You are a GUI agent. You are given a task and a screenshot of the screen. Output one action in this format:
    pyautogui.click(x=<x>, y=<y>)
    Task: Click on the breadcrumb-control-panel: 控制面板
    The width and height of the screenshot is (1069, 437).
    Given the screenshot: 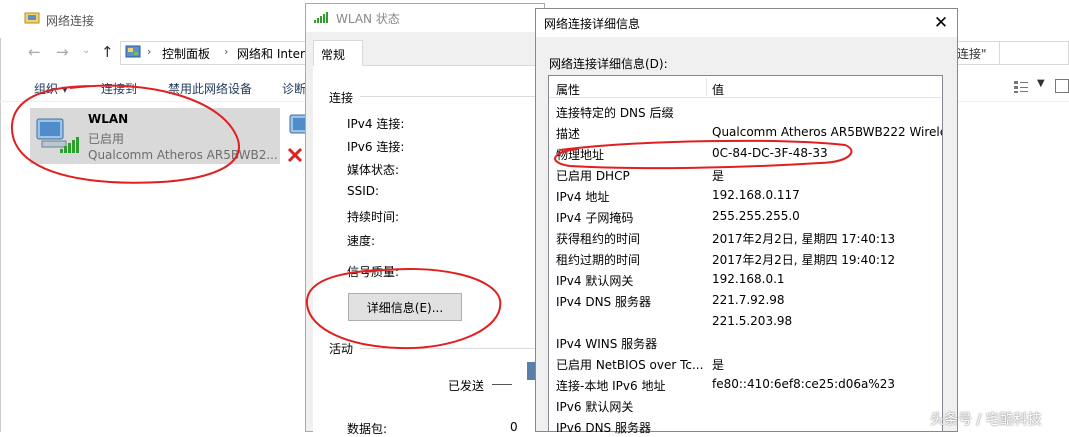 What is the action you would take?
    pyautogui.click(x=186, y=53)
    